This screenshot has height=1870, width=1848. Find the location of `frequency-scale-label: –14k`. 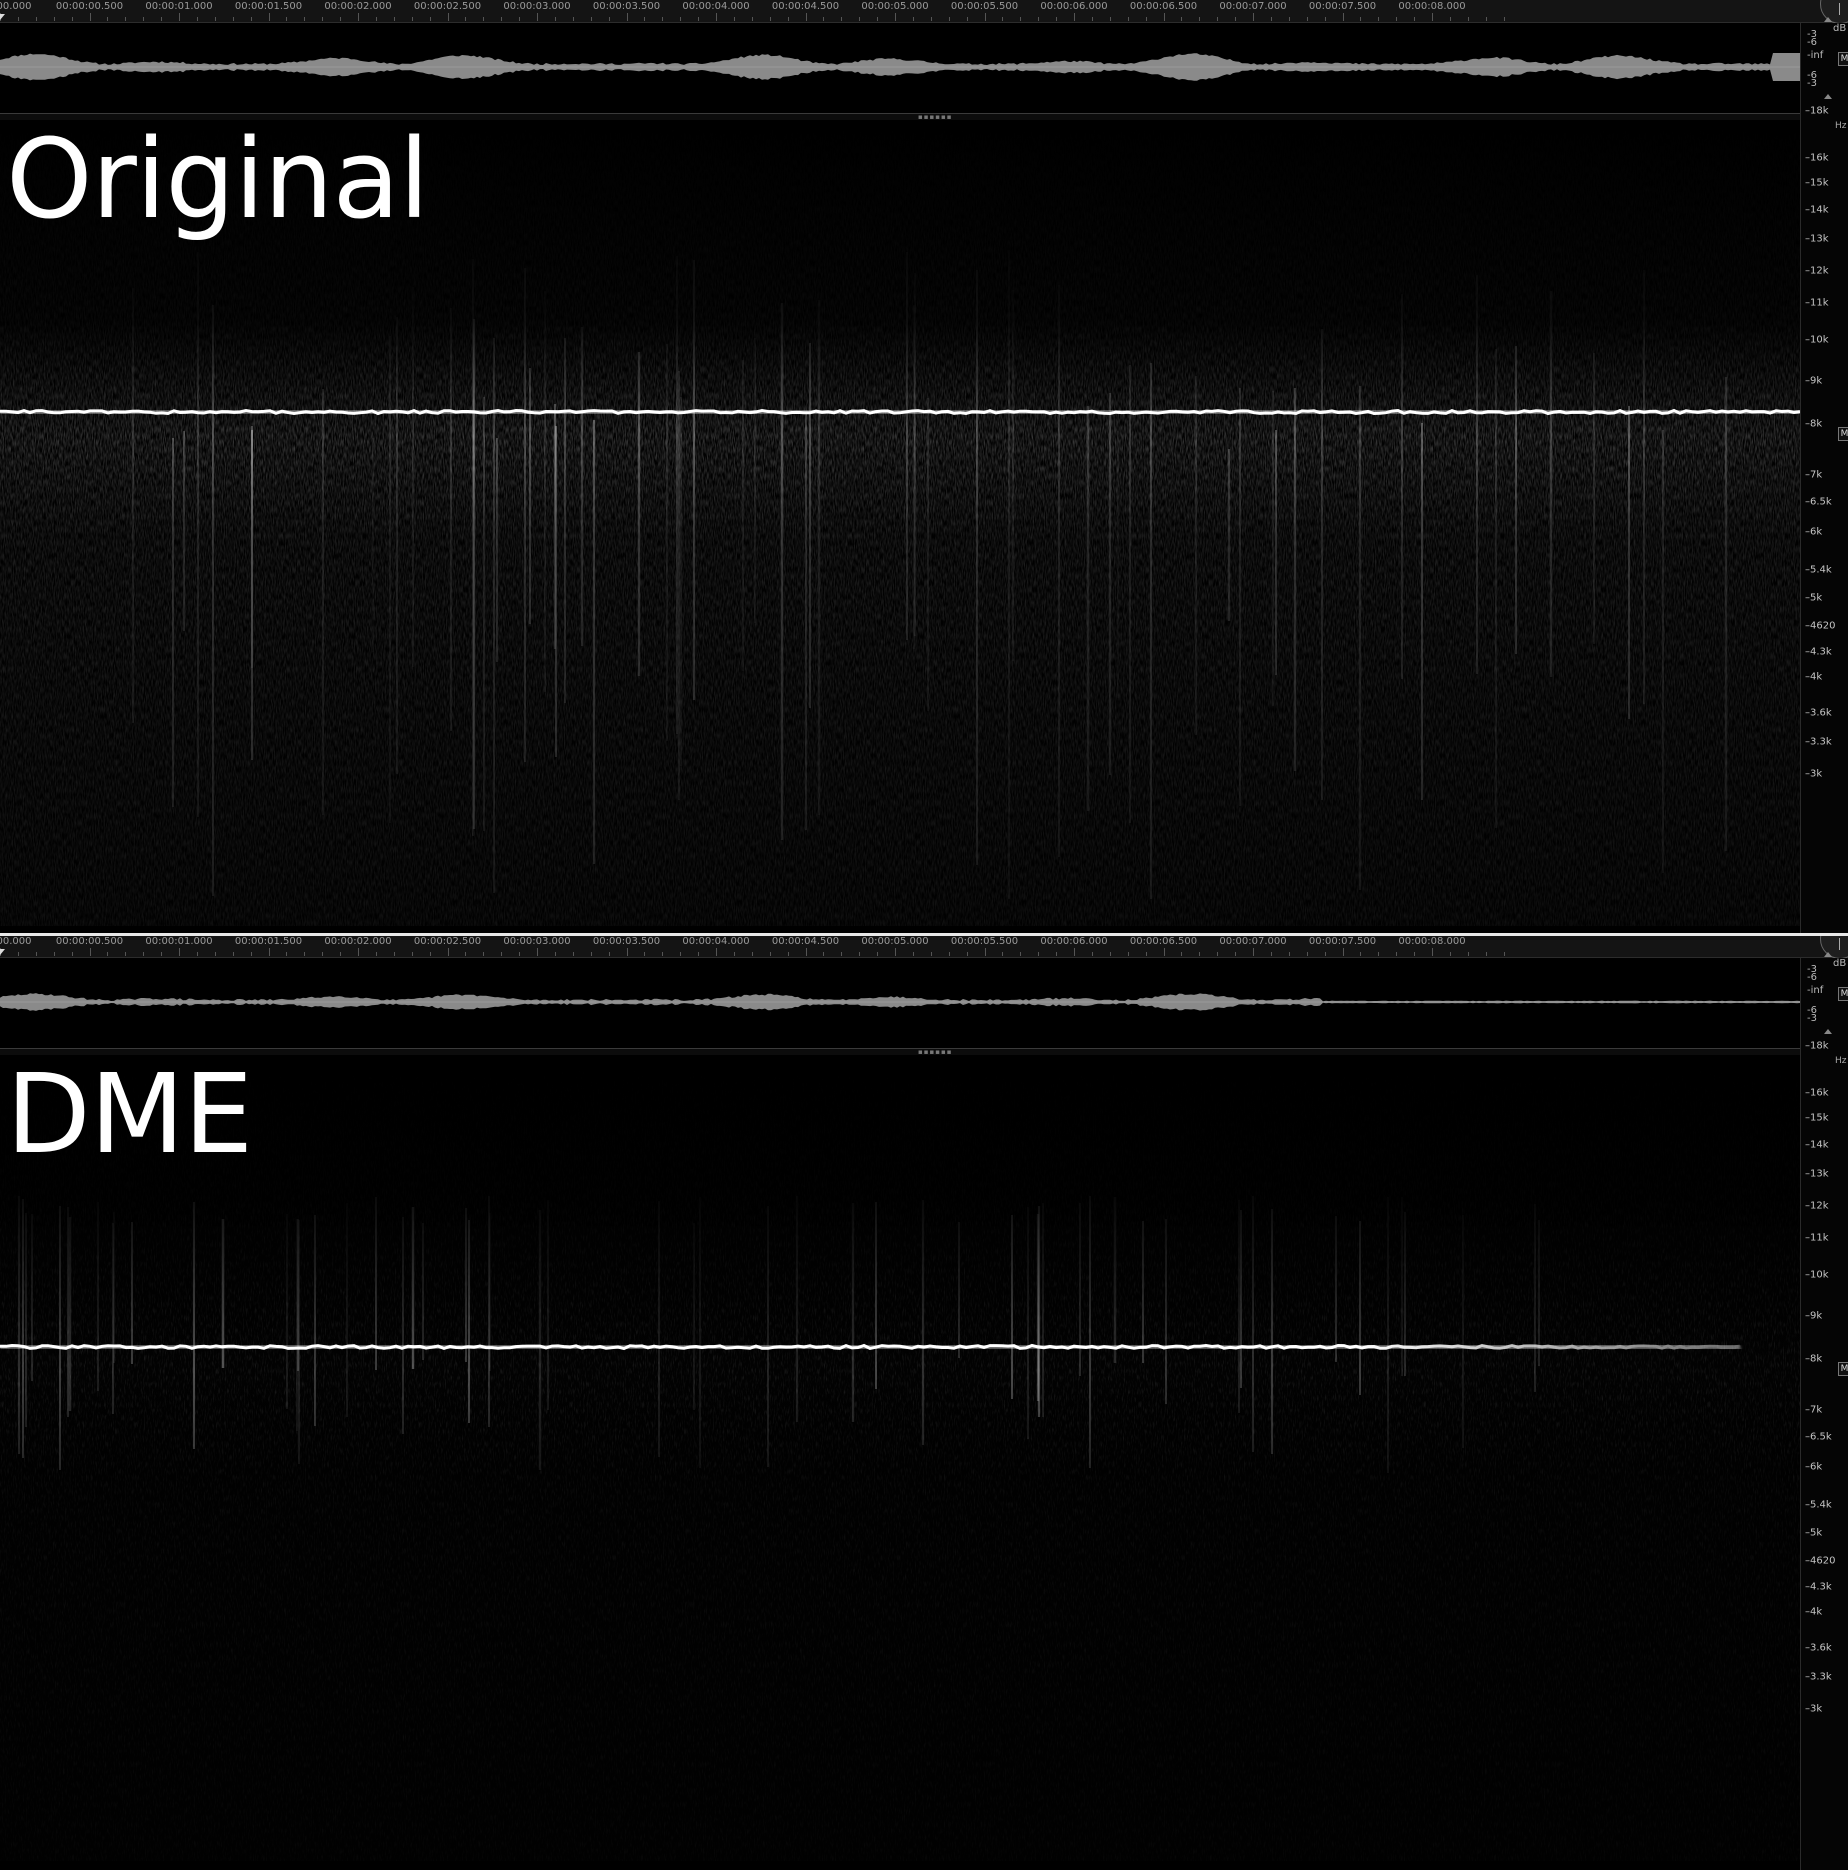

frequency-scale-label: –14k is located at coordinates (1817, 210).